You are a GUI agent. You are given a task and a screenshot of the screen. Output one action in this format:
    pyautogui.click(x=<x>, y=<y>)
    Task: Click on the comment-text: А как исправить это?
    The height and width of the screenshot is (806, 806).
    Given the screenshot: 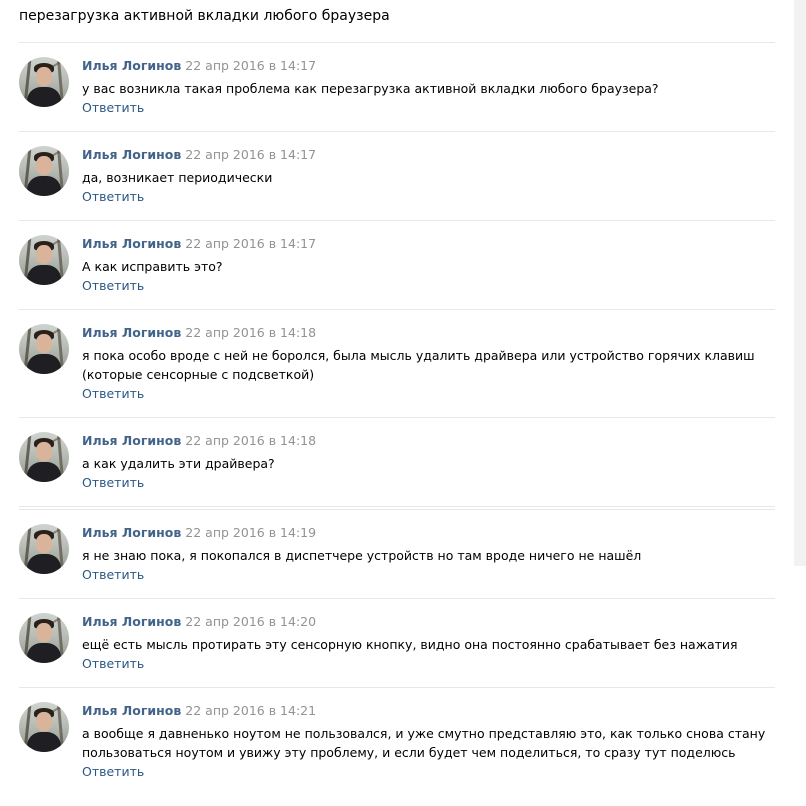 What is the action you would take?
    pyautogui.click(x=152, y=266)
    